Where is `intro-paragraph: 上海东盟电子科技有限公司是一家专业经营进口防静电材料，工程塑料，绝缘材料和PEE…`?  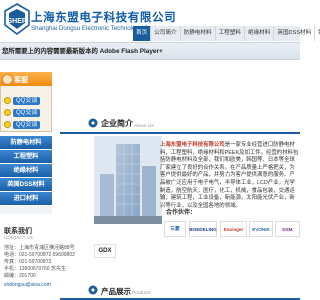
intro-paragraph: 上海东盟电子科技有限公司是一家专业经营进口防静电材料，工程塑料，绝缘材料和PEE… is located at coordinates (230, 176).